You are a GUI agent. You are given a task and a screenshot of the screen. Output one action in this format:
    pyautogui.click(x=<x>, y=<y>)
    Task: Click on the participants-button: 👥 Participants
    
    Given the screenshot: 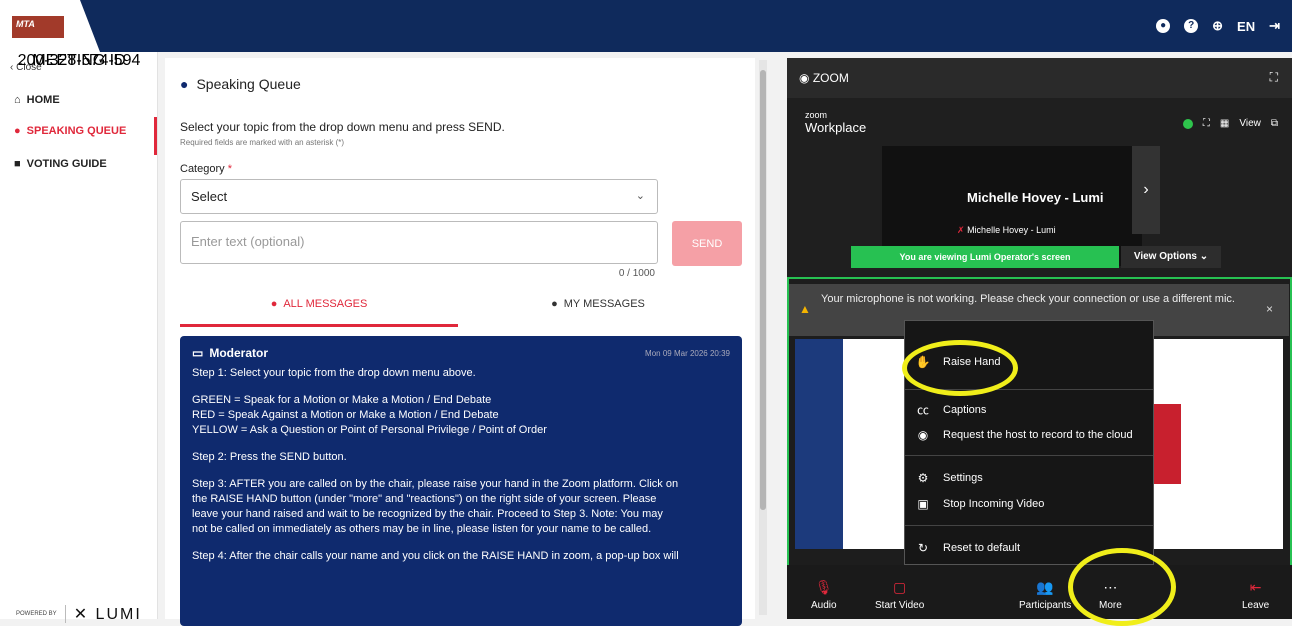 What is the action you would take?
    pyautogui.click(x=1045, y=595)
    